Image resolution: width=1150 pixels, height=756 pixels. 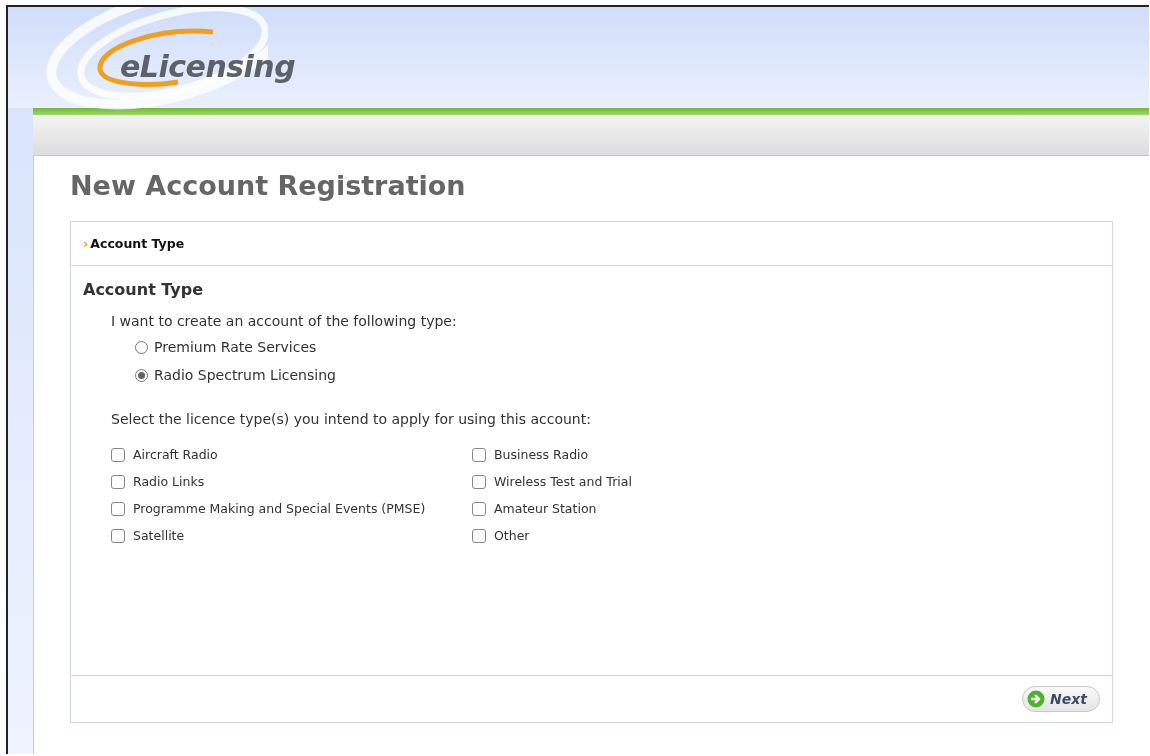 What do you see at coordinates (291, 481) in the screenshot?
I see `checkbox-option: Radio Links` at bounding box center [291, 481].